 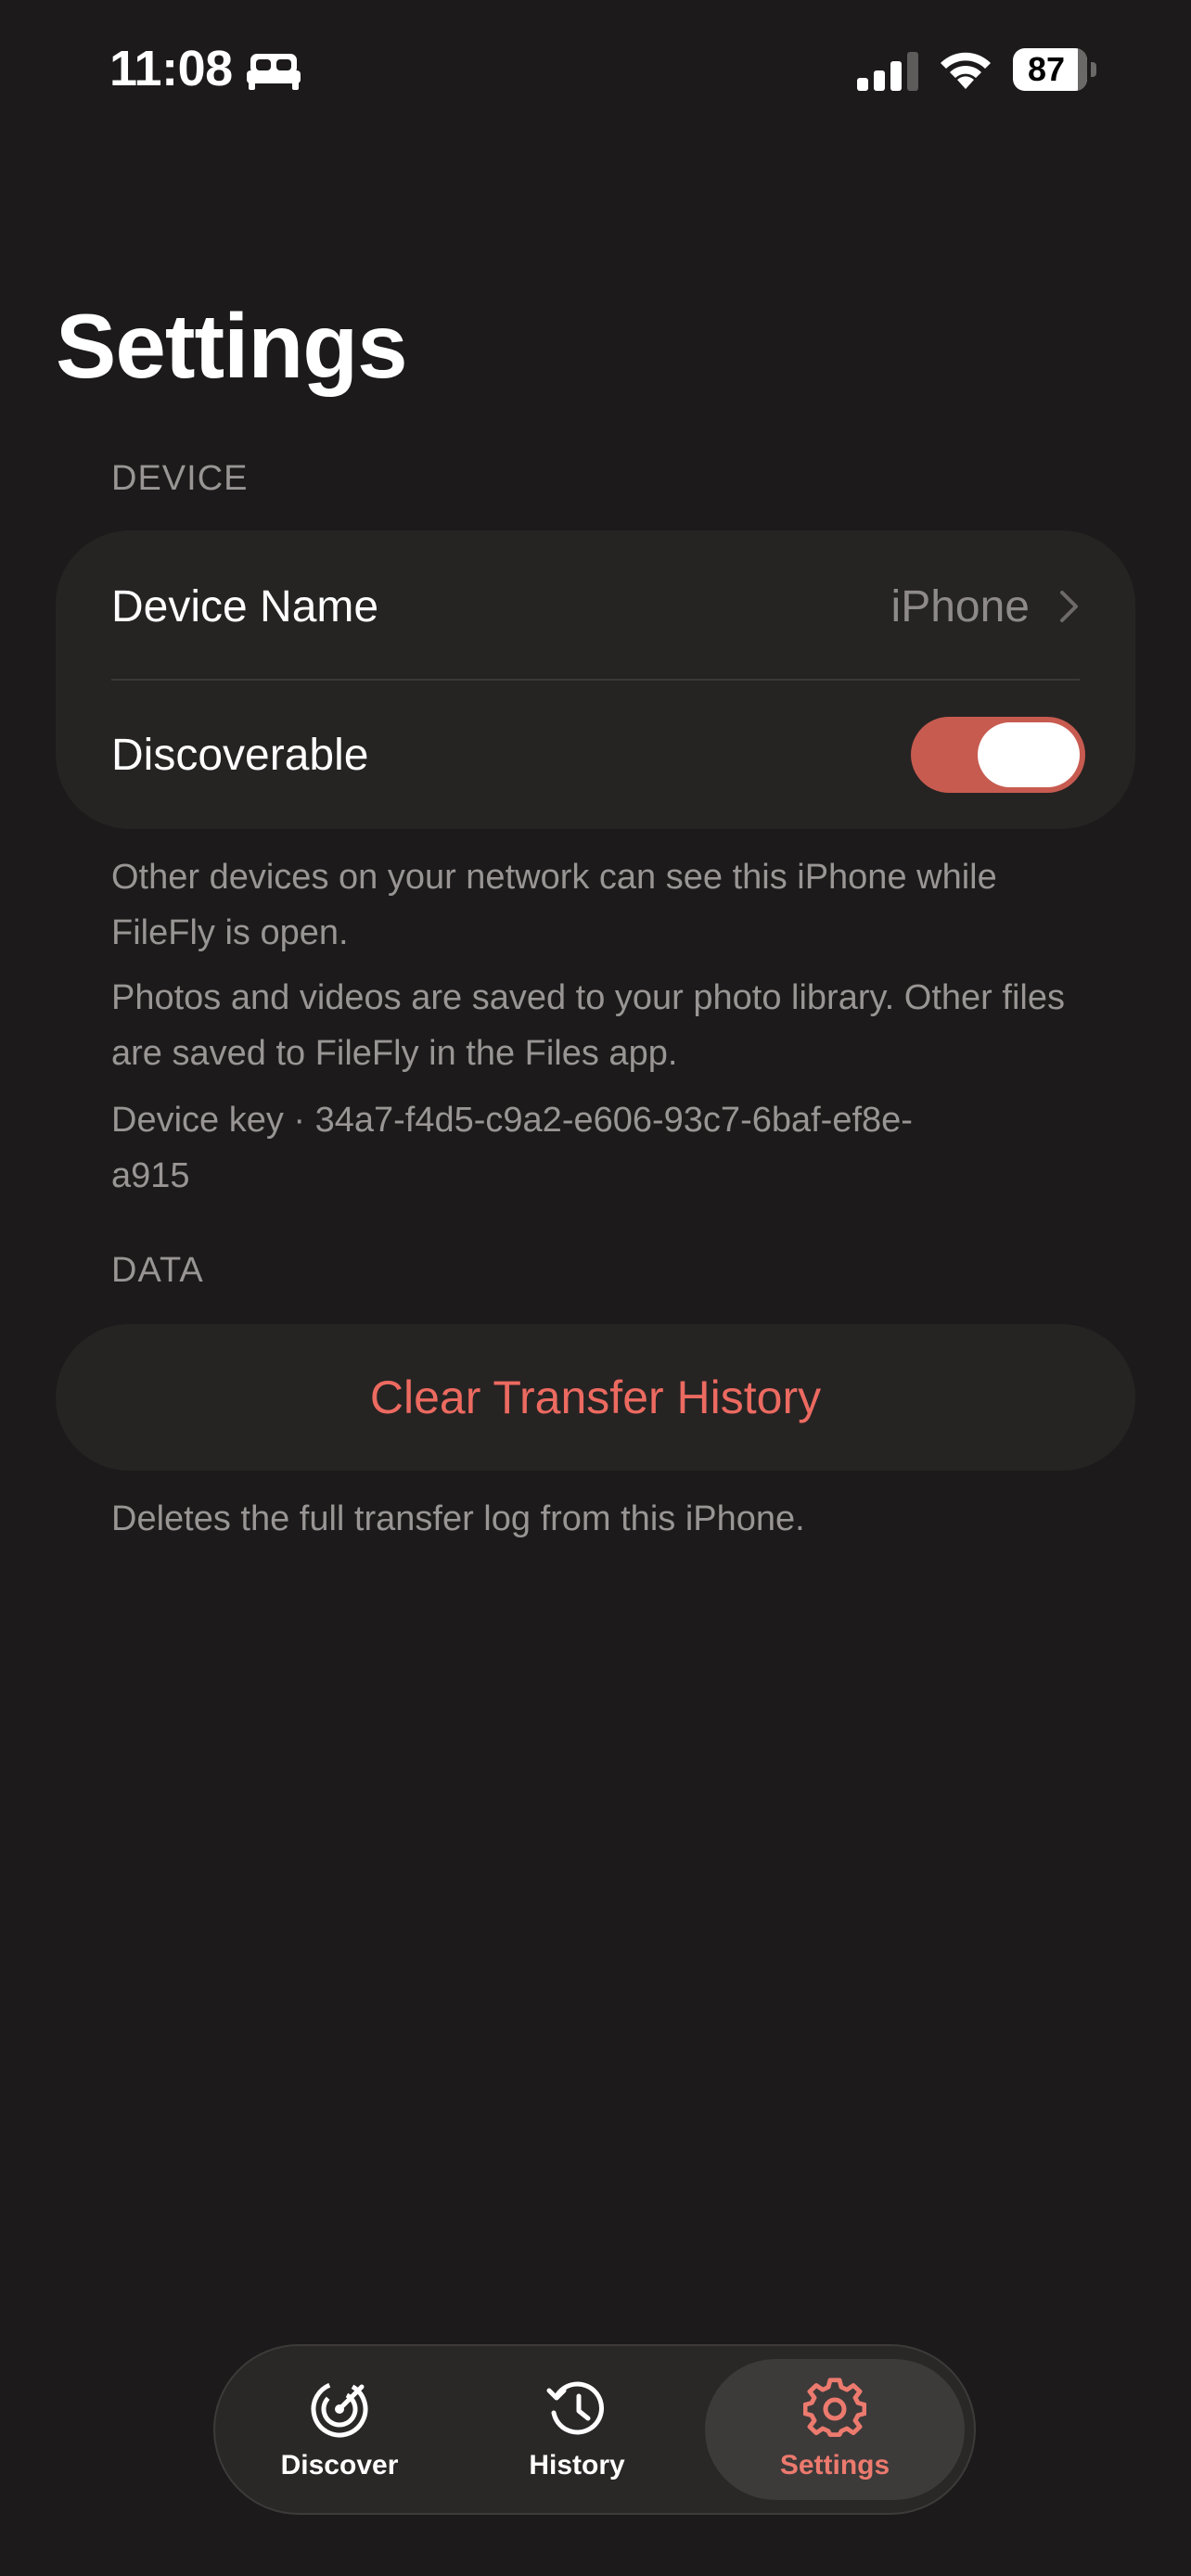 What do you see at coordinates (171, 68) in the screenshot?
I see `status-time: 11:08` at bounding box center [171, 68].